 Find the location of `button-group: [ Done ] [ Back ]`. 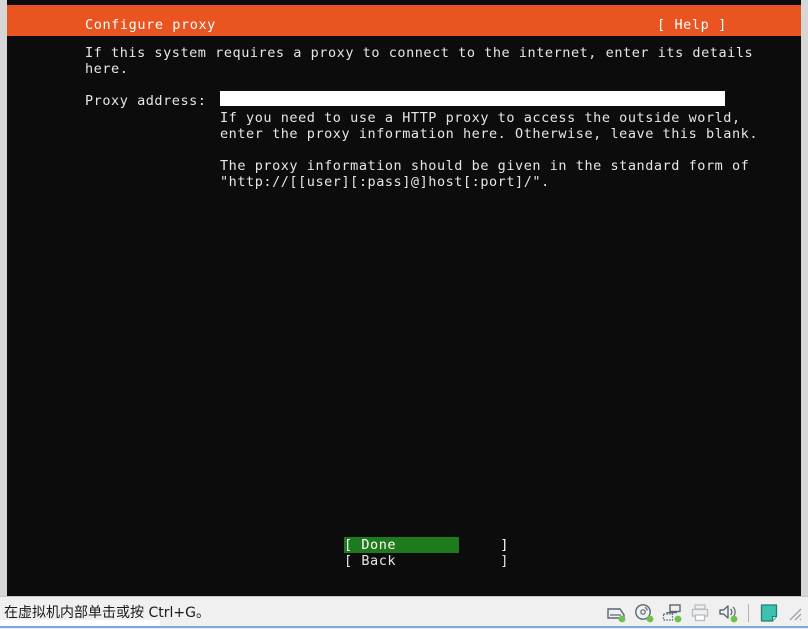

button-group: [ Done ] [ Back ] is located at coordinates (426, 553).